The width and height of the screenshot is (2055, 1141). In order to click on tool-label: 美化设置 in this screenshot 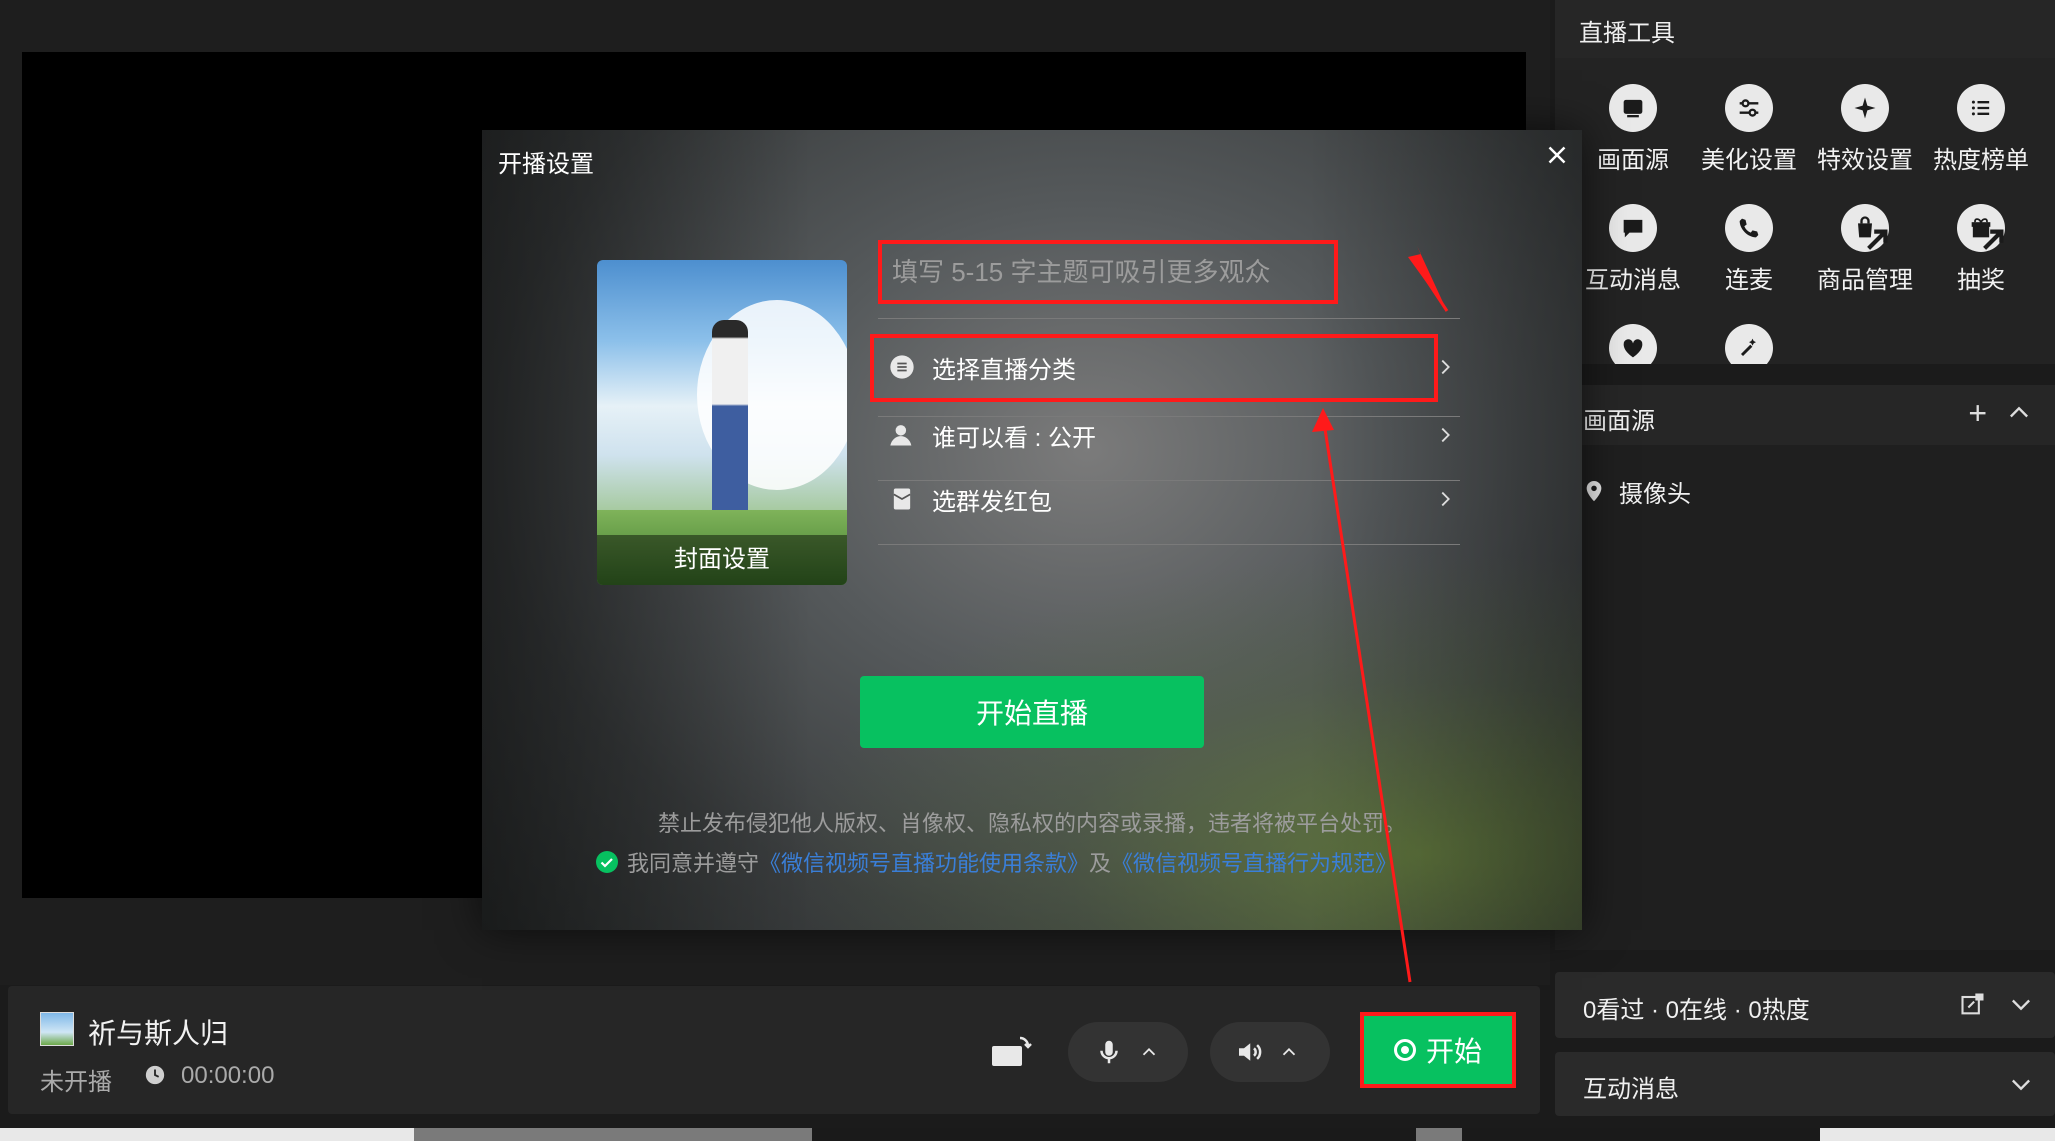, I will do `click(1749, 160)`.